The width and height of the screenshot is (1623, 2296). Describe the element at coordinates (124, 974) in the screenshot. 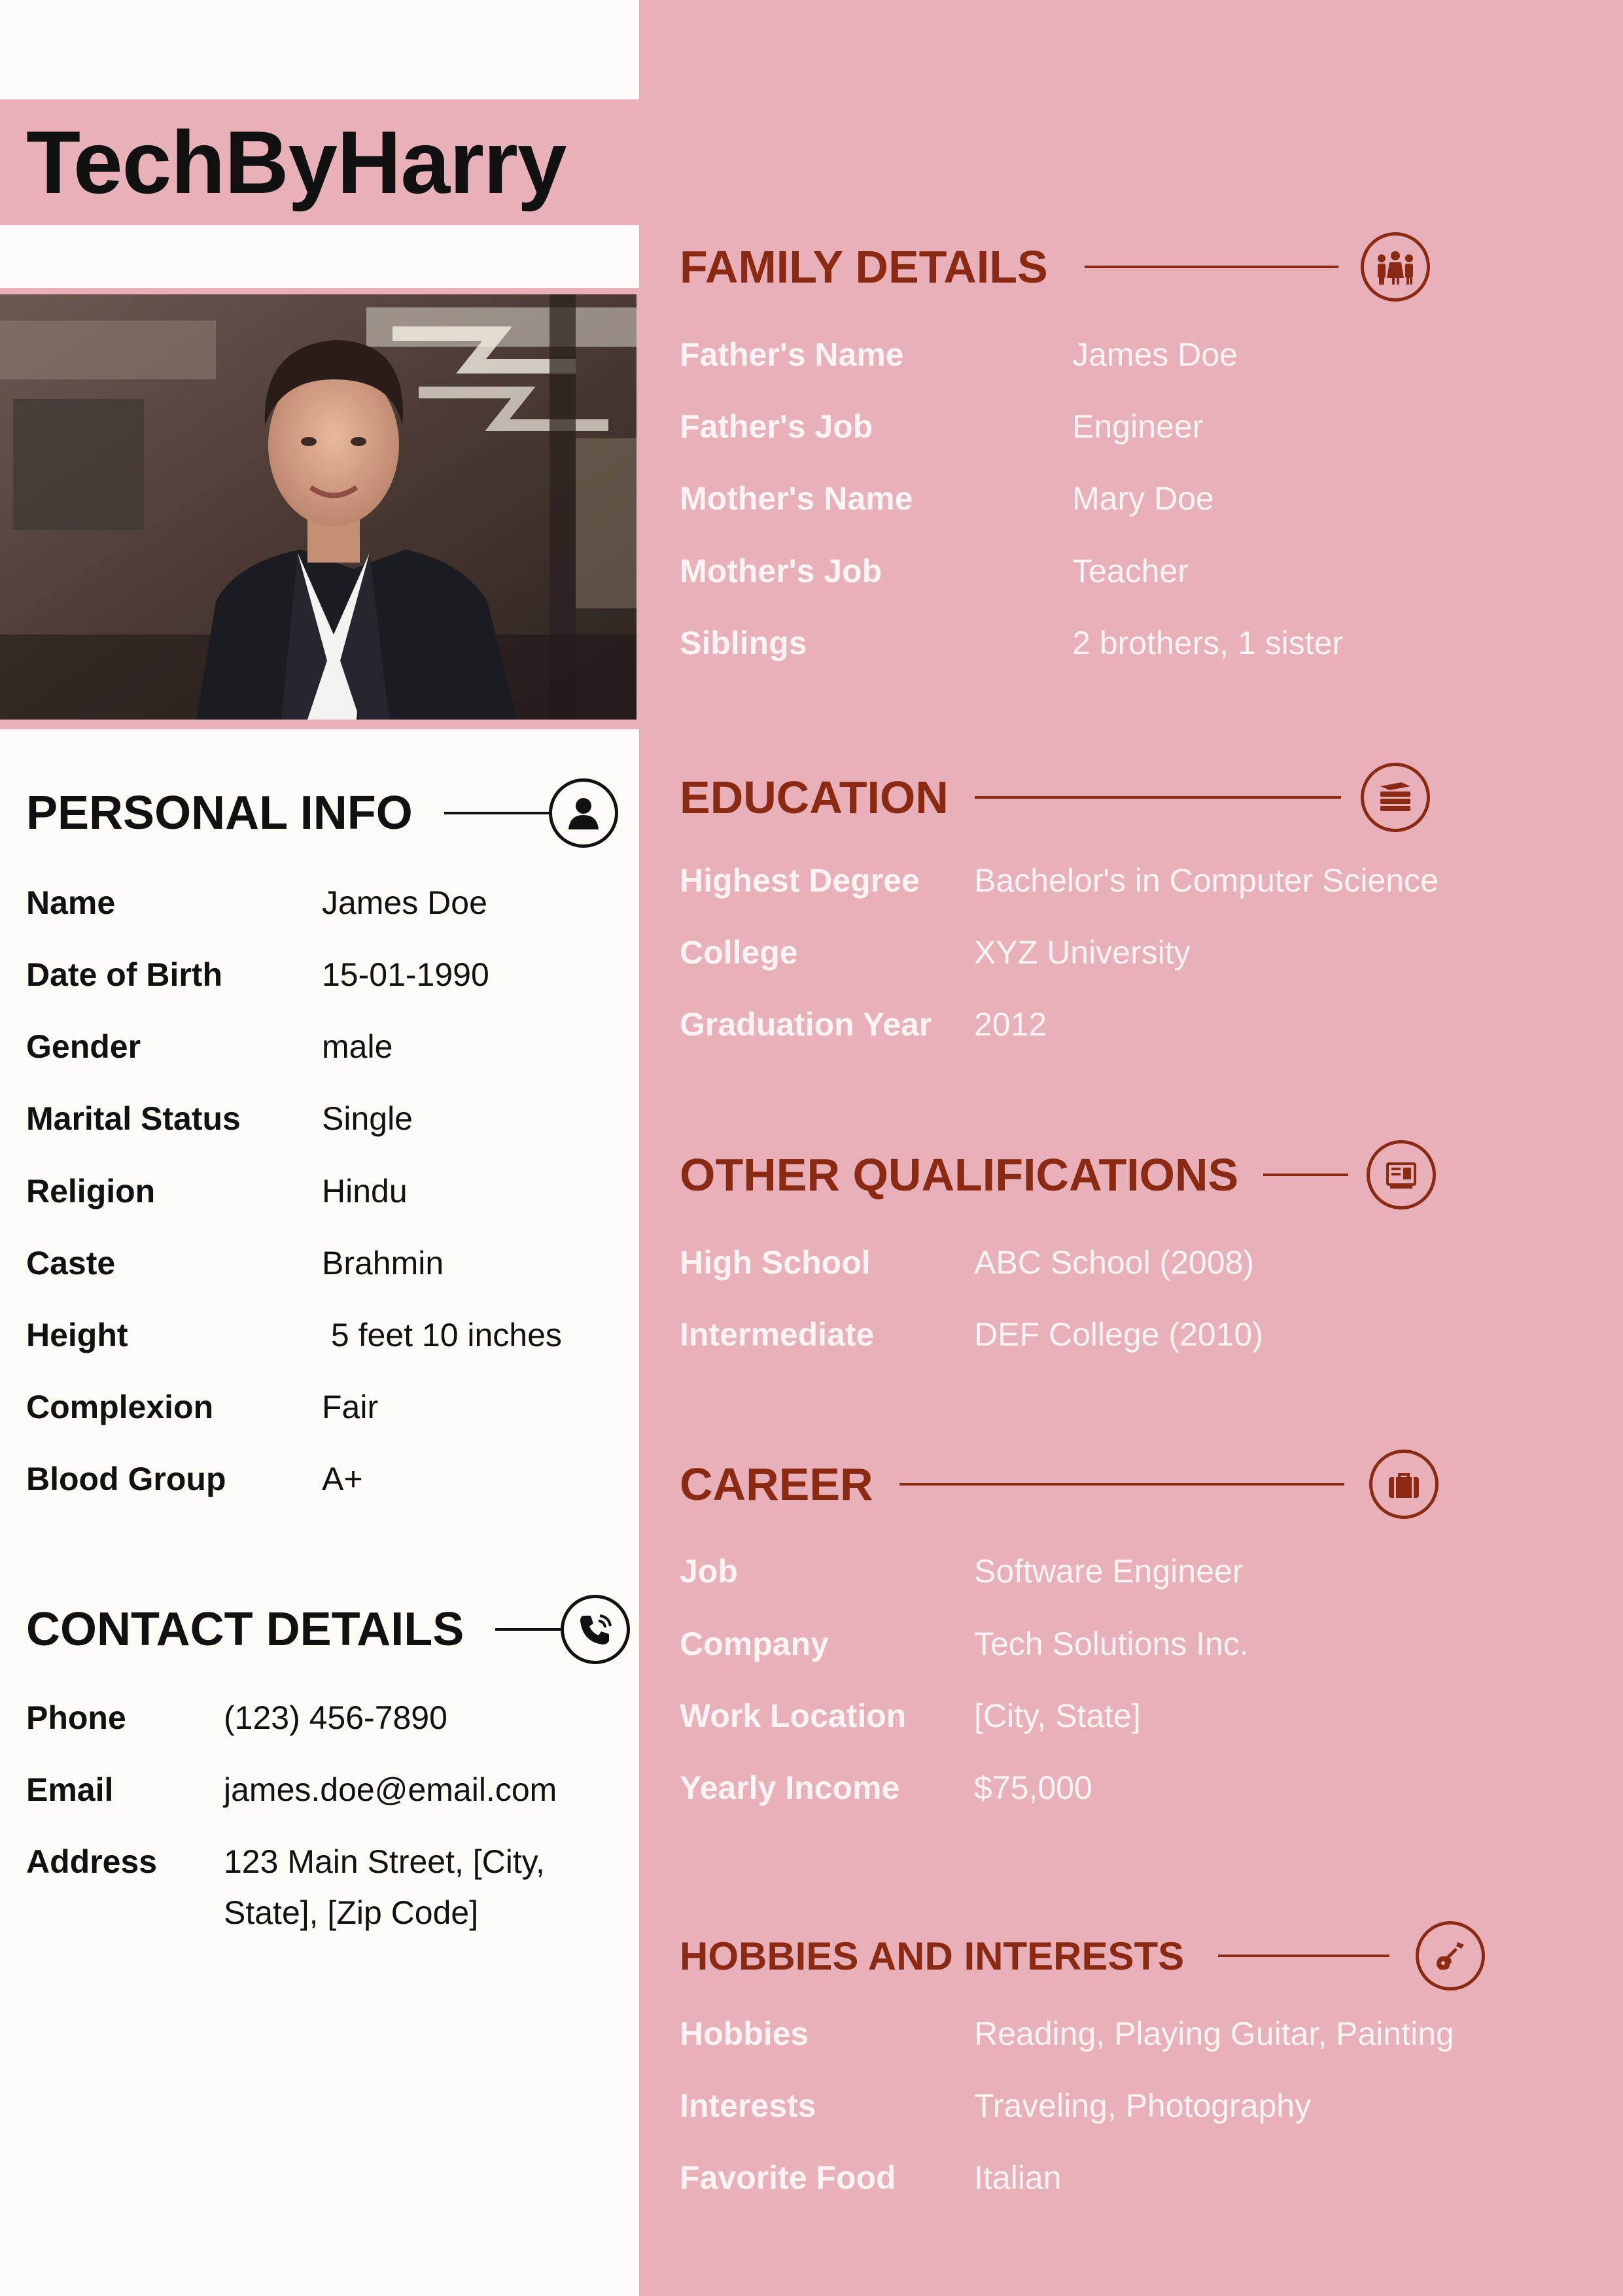

I see `row-label: Date of Birth` at that location.